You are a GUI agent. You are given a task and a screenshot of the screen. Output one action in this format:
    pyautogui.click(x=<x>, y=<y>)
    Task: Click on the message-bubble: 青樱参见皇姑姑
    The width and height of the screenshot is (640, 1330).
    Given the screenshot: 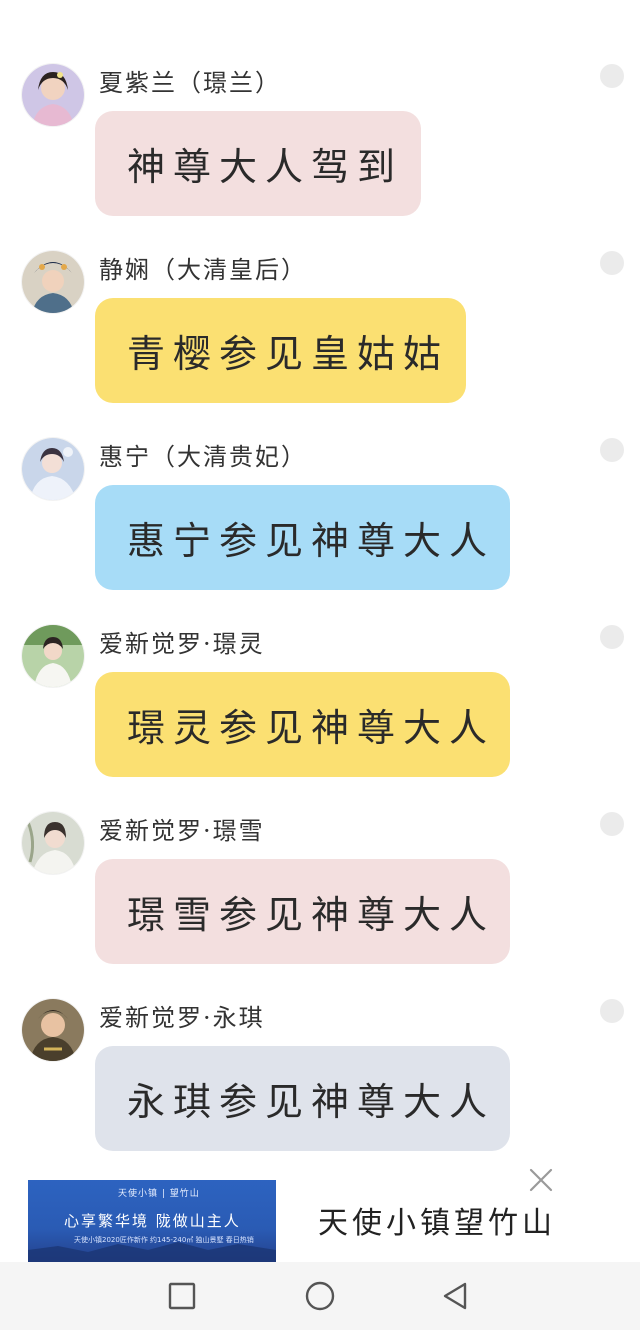 What is the action you would take?
    pyautogui.click(x=280, y=350)
    